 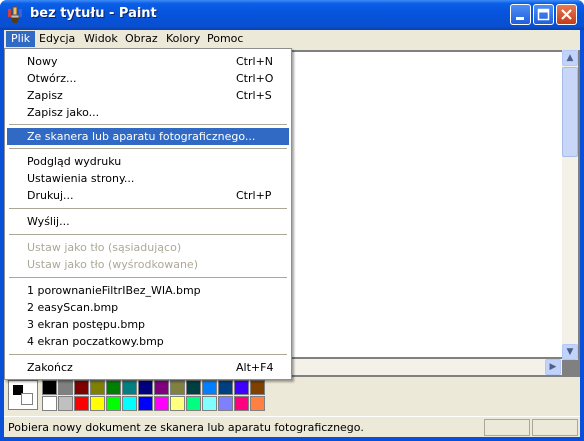 What do you see at coordinates (148, 161) in the screenshot?
I see `menu-item-print-preview: Podgląd wydruku` at bounding box center [148, 161].